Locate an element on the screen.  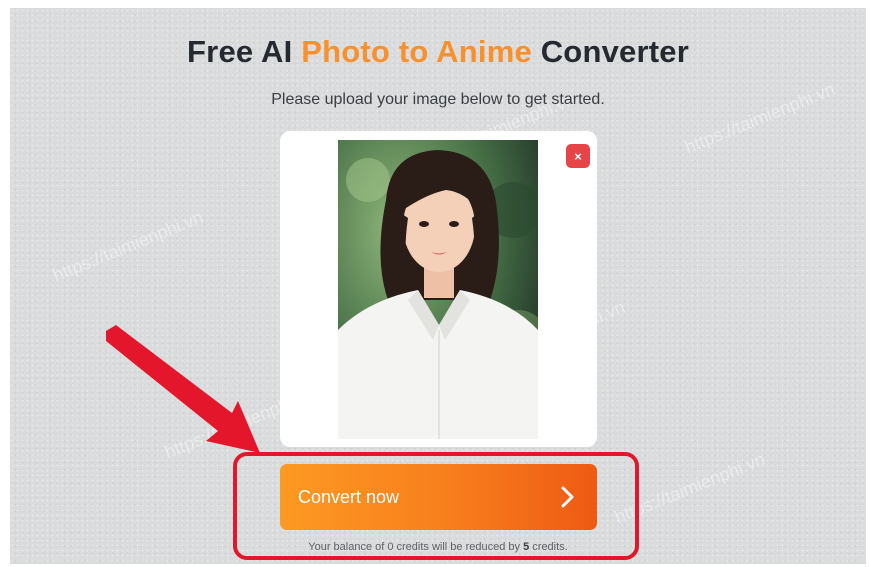
title-text-end: Converter is located at coordinates (610, 51).